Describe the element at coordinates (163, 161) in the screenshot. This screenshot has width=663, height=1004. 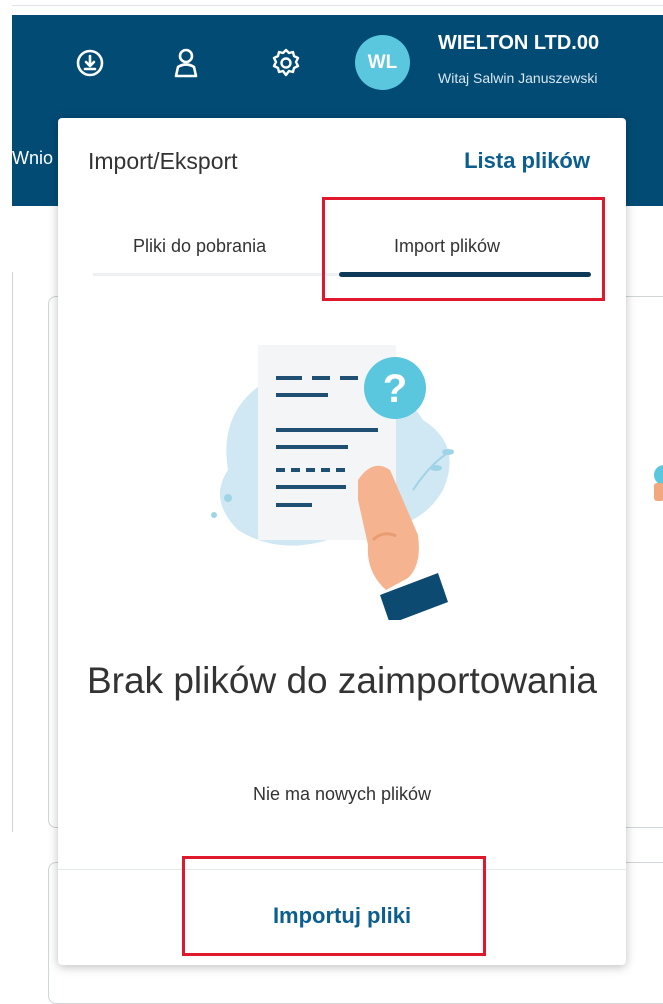
I see `panel-title: Import/Eksport` at that location.